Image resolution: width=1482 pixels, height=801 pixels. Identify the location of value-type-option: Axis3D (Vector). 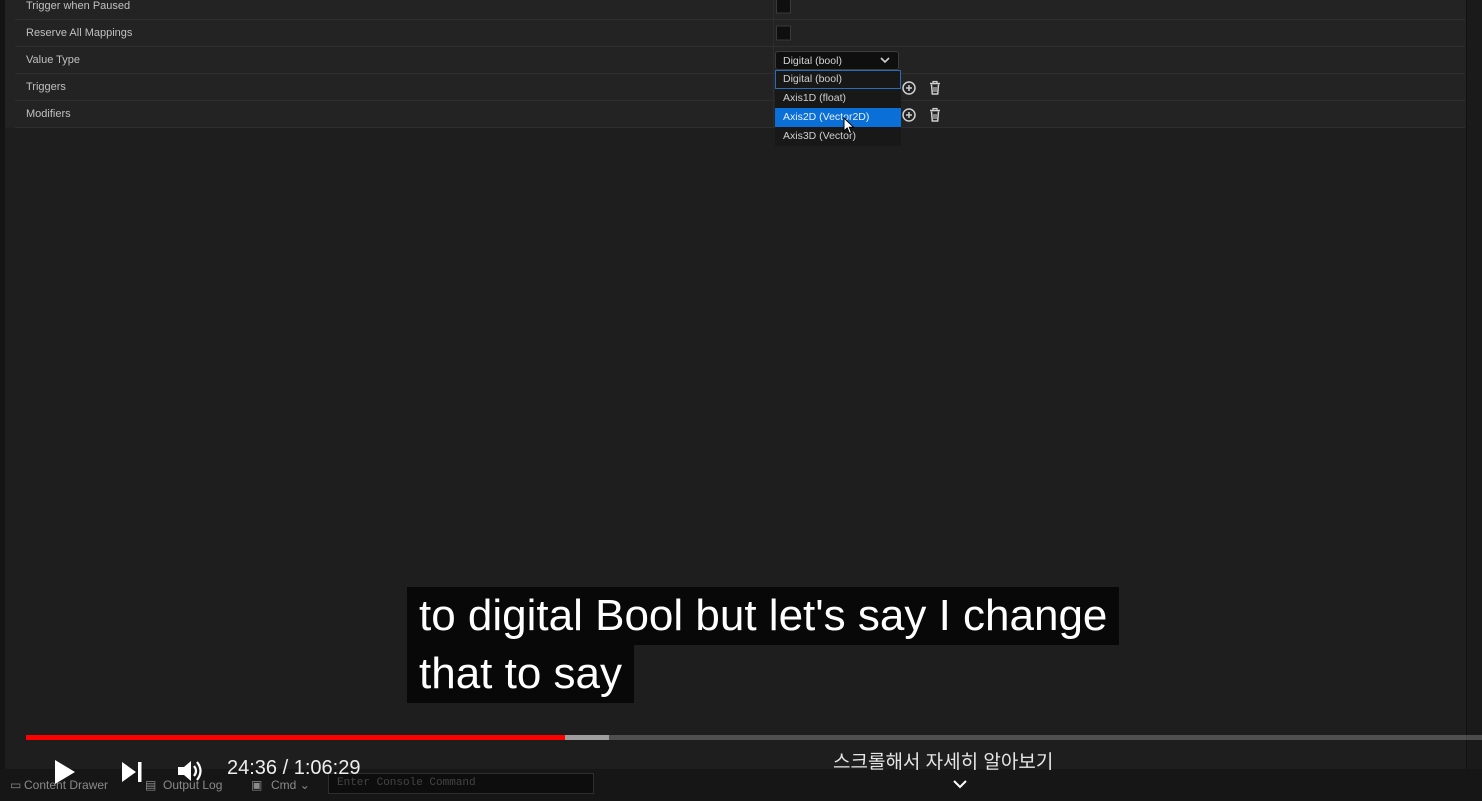
(838, 136).